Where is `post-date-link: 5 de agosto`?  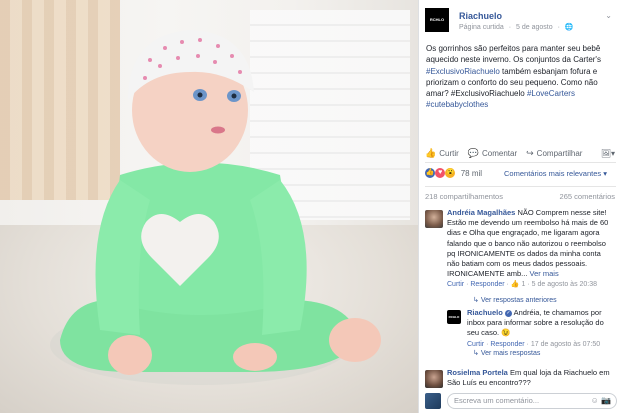 post-date-link: 5 de agosto is located at coordinates (534, 27).